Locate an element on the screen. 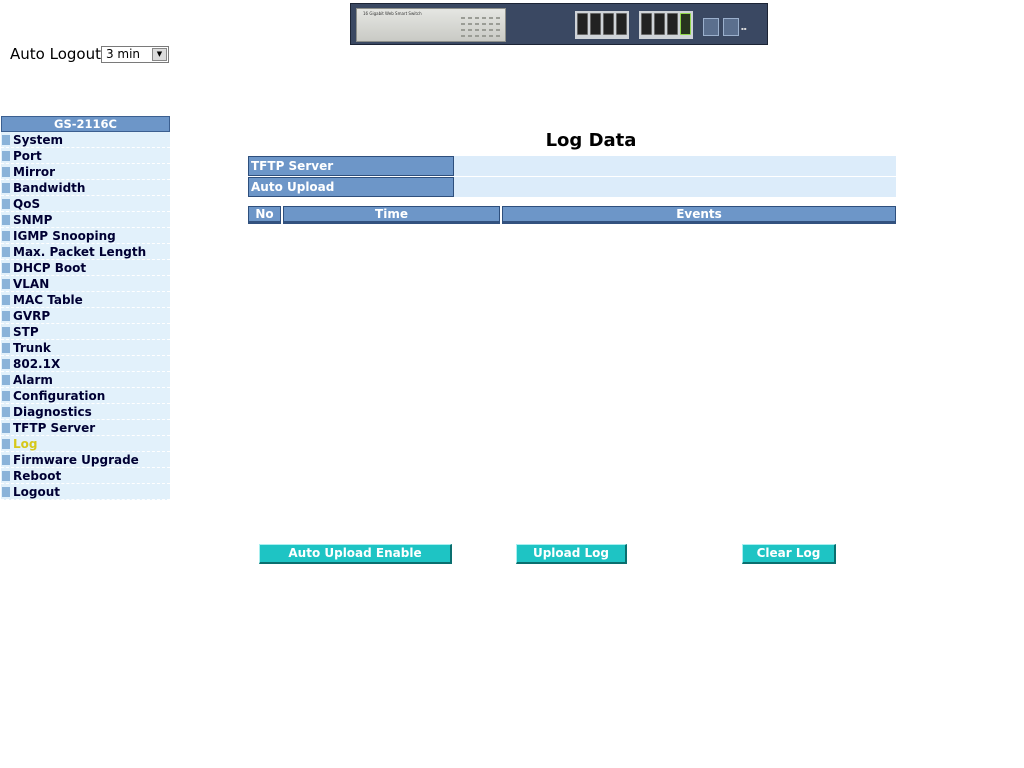 This screenshot has width=1024, height=768. sidebar-item-label: Diagnostics is located at coordinates (52, 411).